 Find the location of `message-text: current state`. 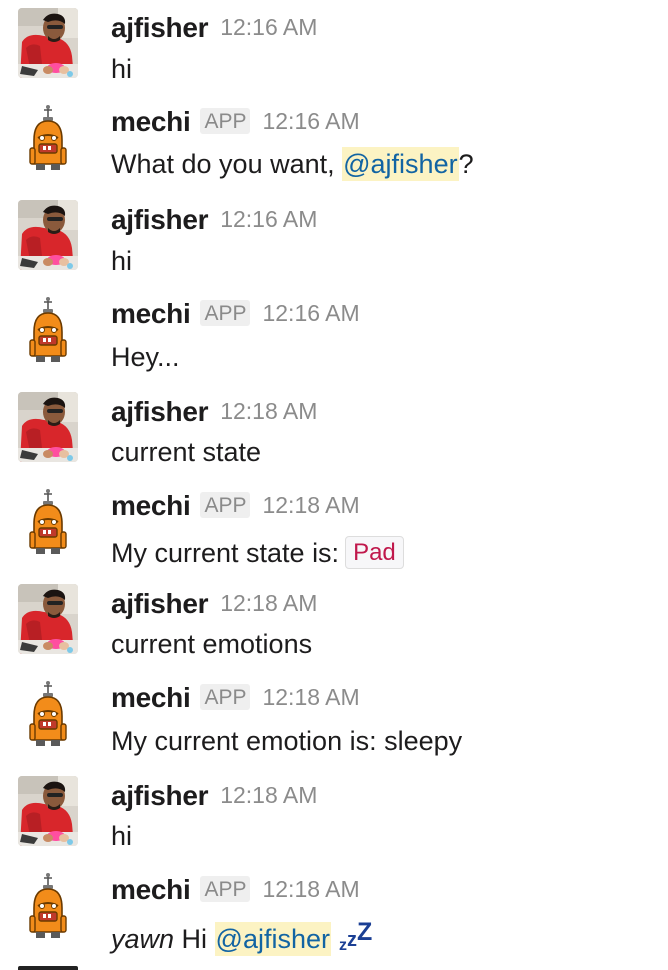

message-text: current state is located at coordinates (186, 452).